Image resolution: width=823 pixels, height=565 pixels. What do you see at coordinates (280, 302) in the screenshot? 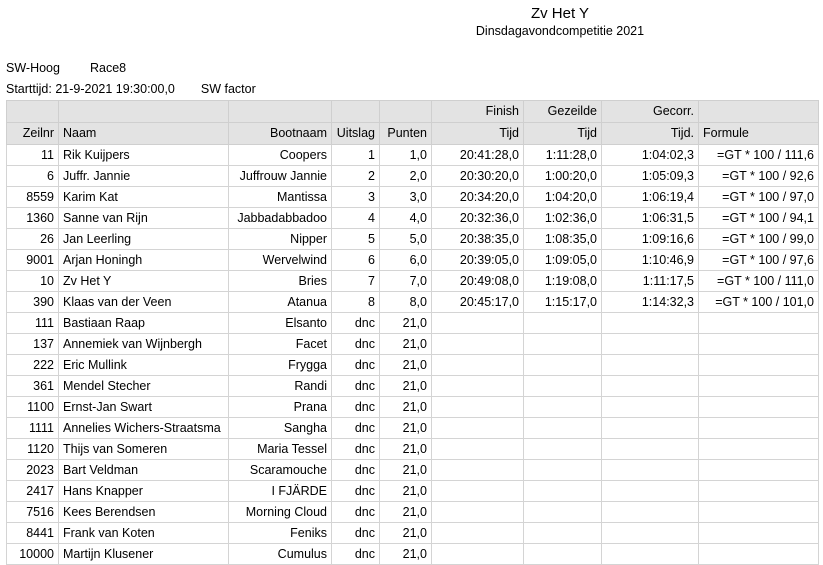
I see `cell-bootnaam: Atanua` at bounding box center [280, 302].